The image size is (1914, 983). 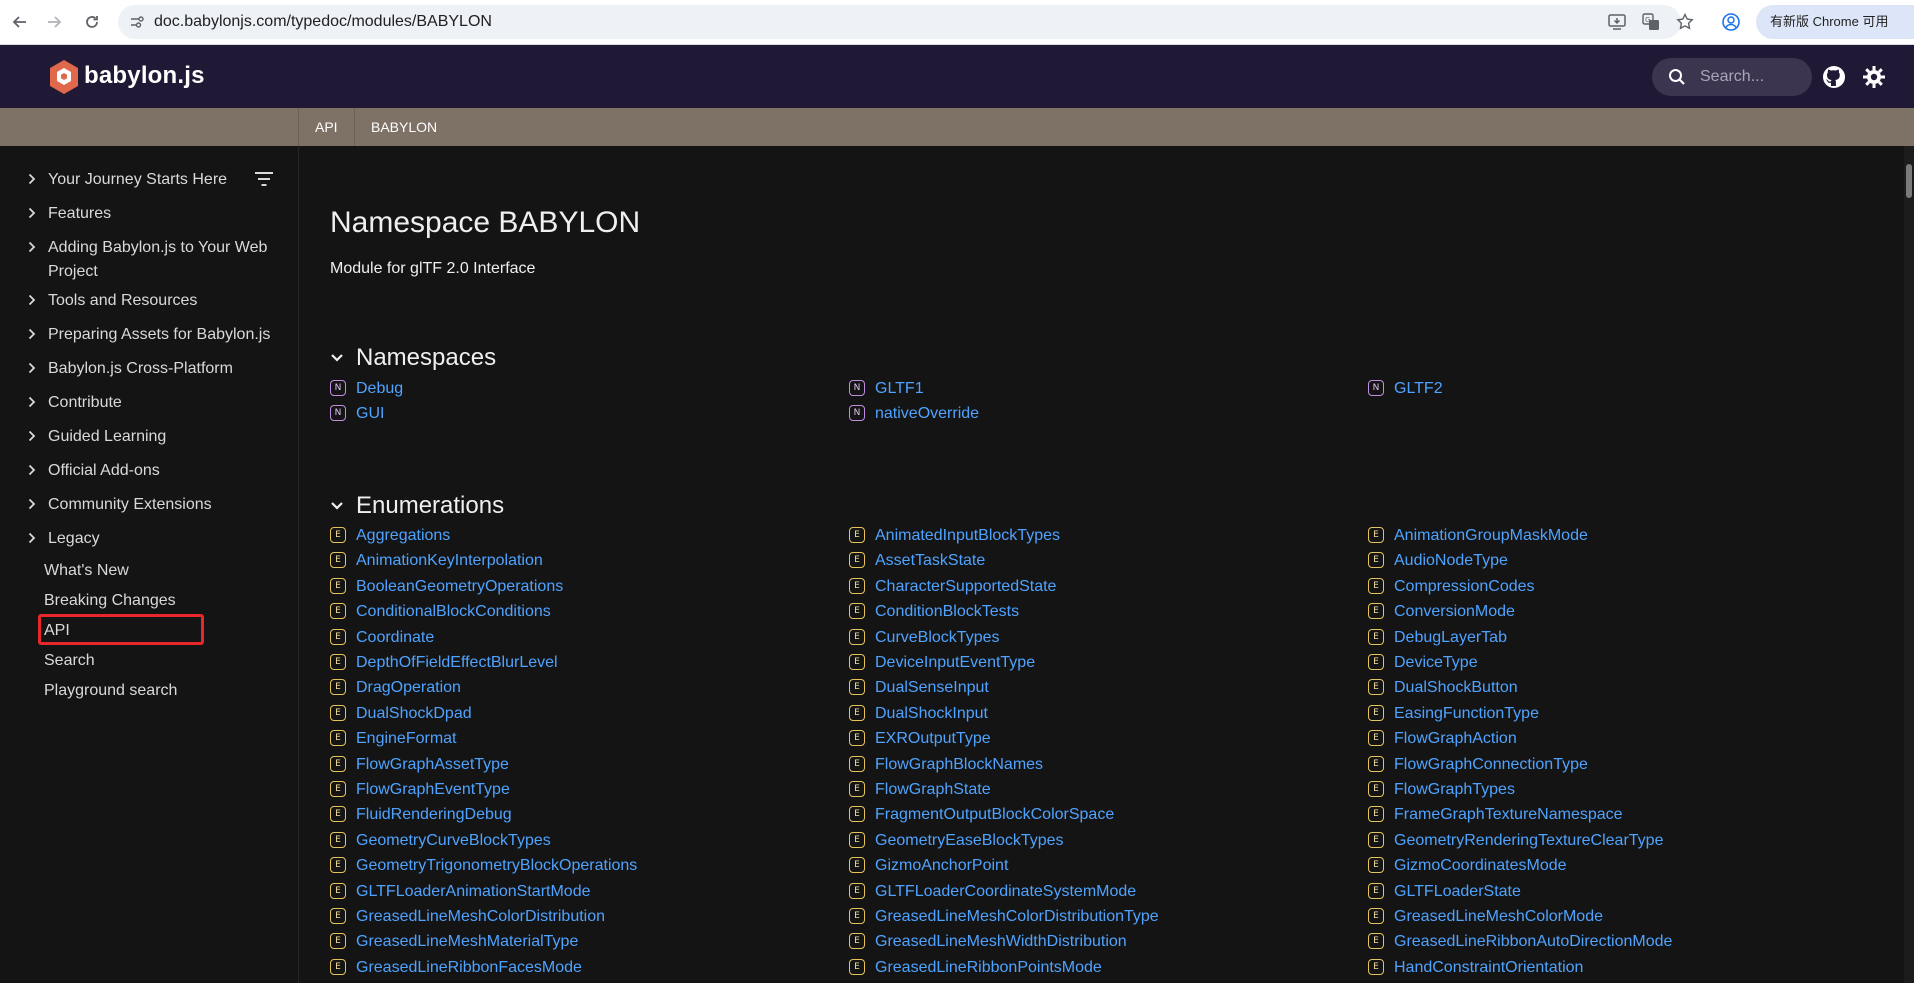 What do you see at coordinates (937, 638) in the screenshot?
I see `enumeration-item-link: CurveBlockTypes` at bounding box center [937, 638].